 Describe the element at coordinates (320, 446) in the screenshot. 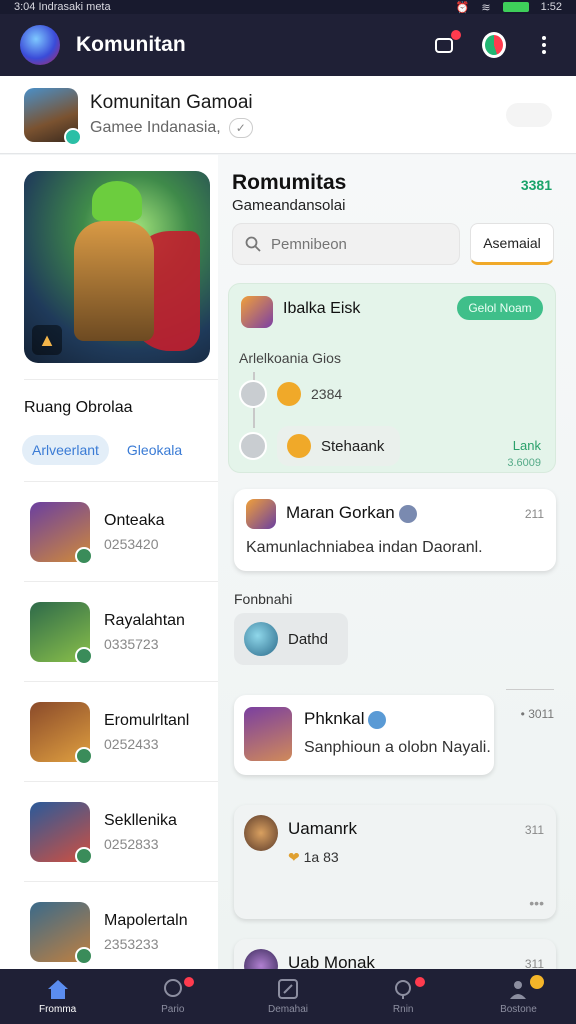

I see `thread-reply: Stehaank` at that location.